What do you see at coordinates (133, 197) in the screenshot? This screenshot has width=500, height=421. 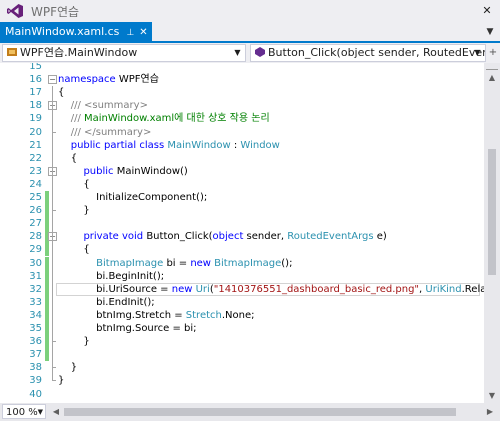 I see `code-text: InitializeComponent();` at bounding box center [133, 197].